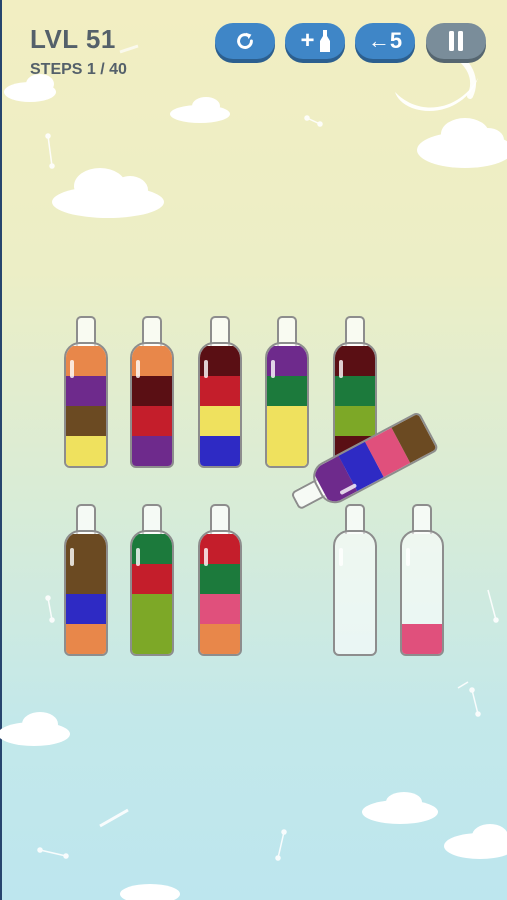 The width and height of the screenshot is (507, 900). I want to click on plus-label: +, so click(307, 40).